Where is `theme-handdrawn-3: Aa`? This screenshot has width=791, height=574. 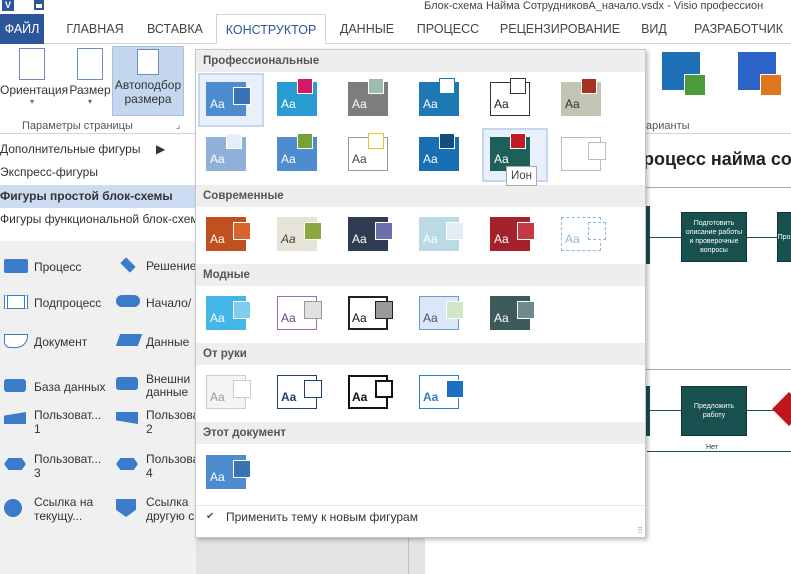
theme-handdrawn-3: Aa is located at coordinates (373, 393).